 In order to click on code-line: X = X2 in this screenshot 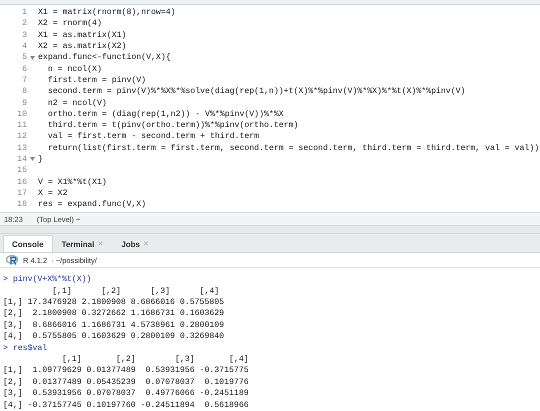, I will do `click(53, 193)`.